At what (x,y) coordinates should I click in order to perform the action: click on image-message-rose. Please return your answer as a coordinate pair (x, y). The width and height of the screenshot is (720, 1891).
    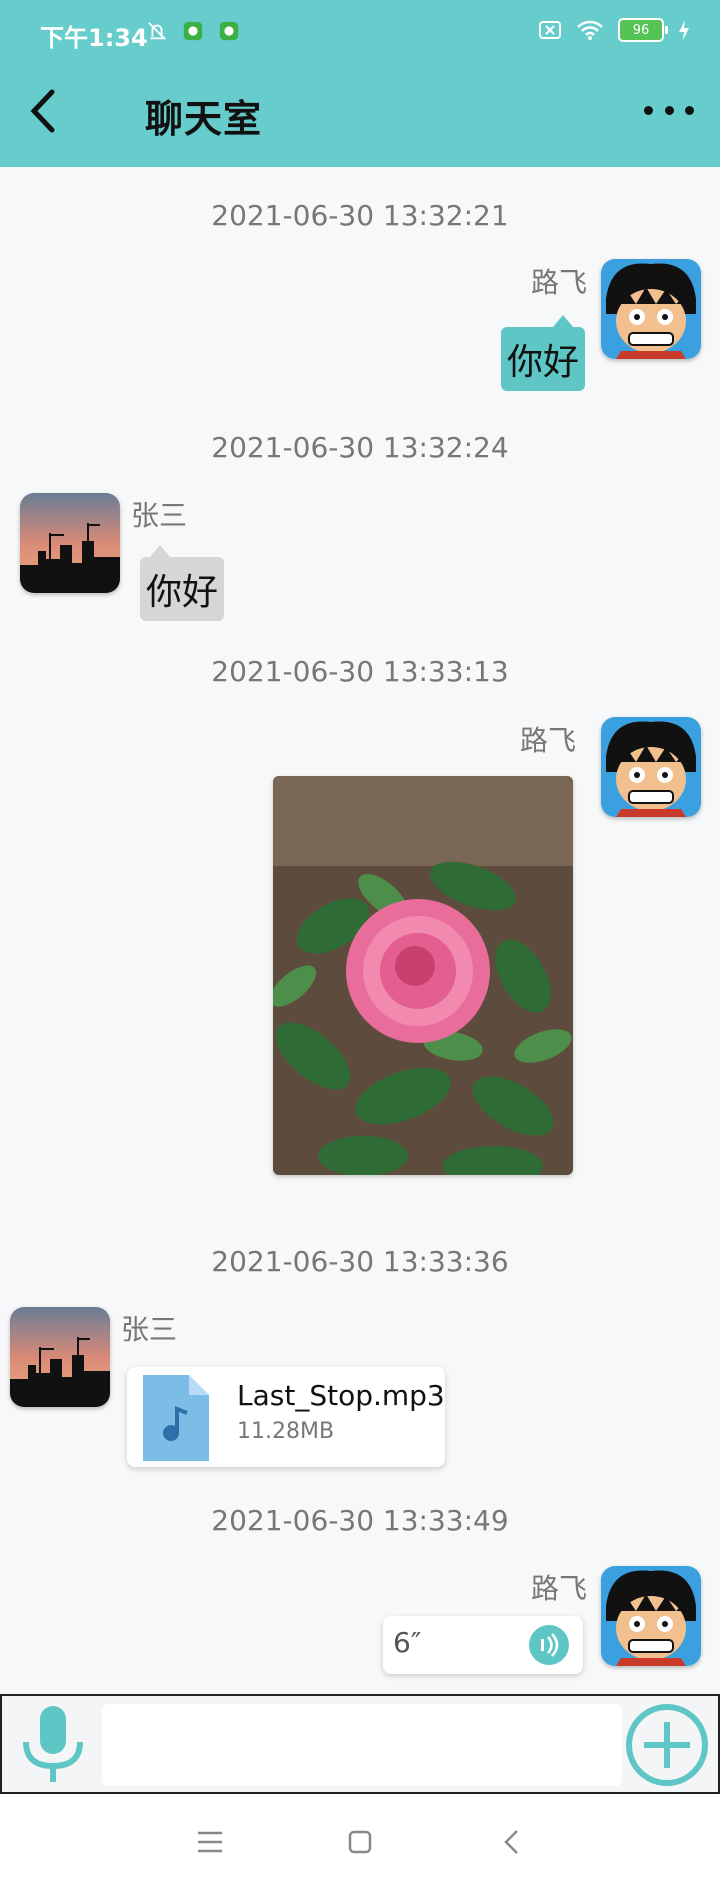
    Looking at the image, I should click on (423, 975).